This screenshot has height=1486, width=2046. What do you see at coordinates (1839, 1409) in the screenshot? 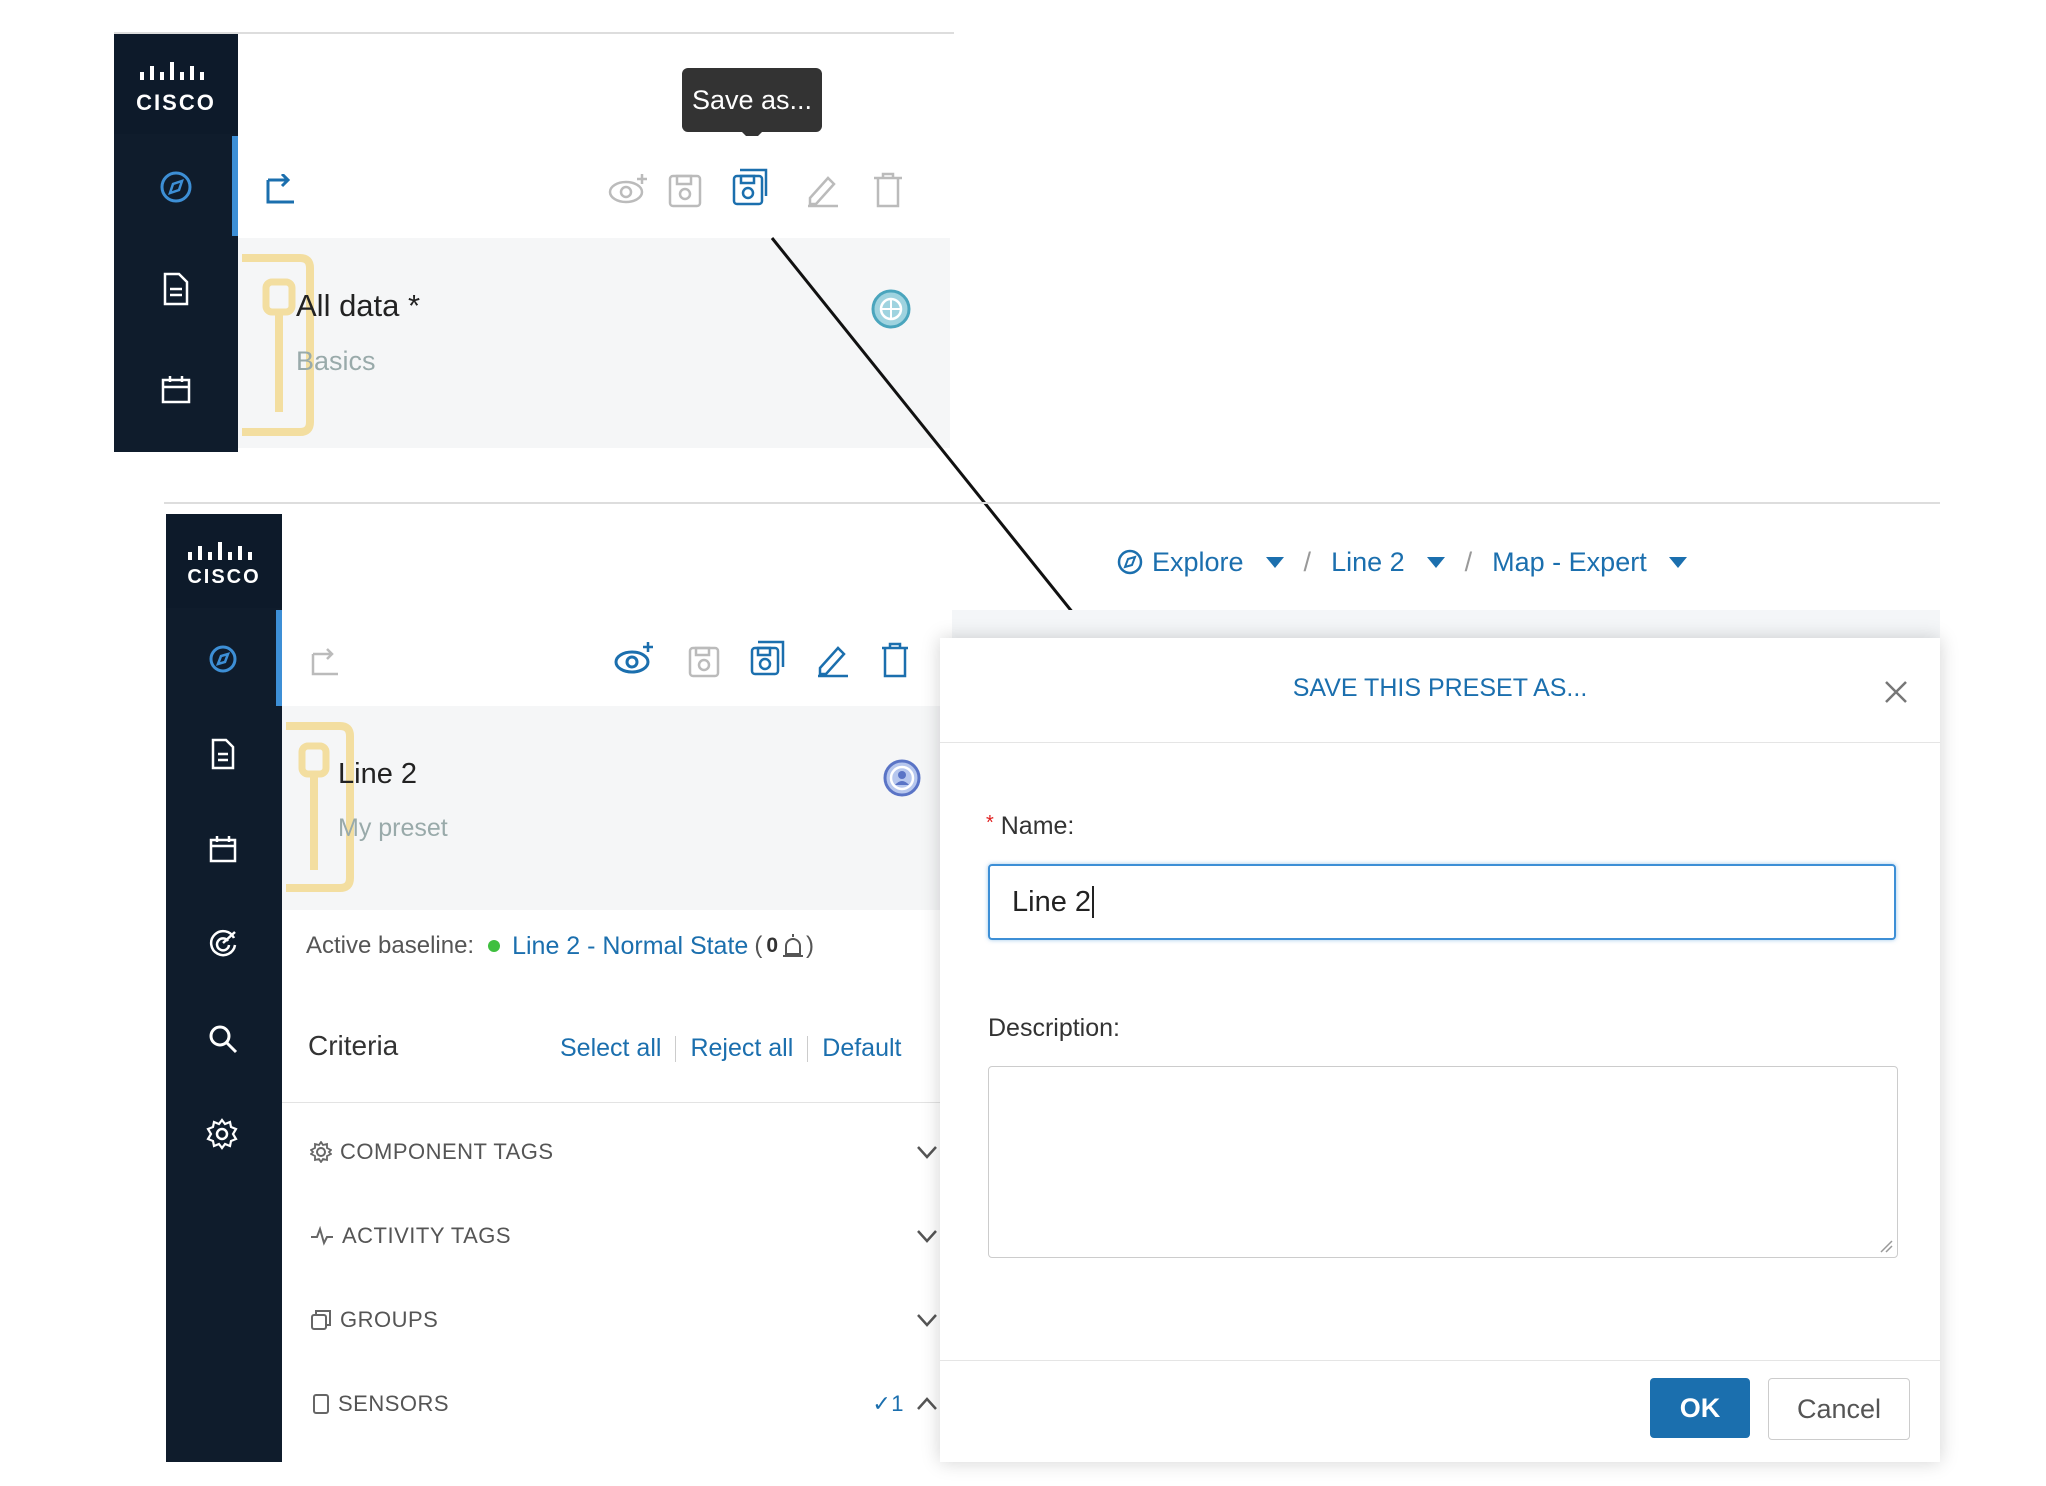
I see `cancel-button: Cancel` at bounding box center [1839, 1409].